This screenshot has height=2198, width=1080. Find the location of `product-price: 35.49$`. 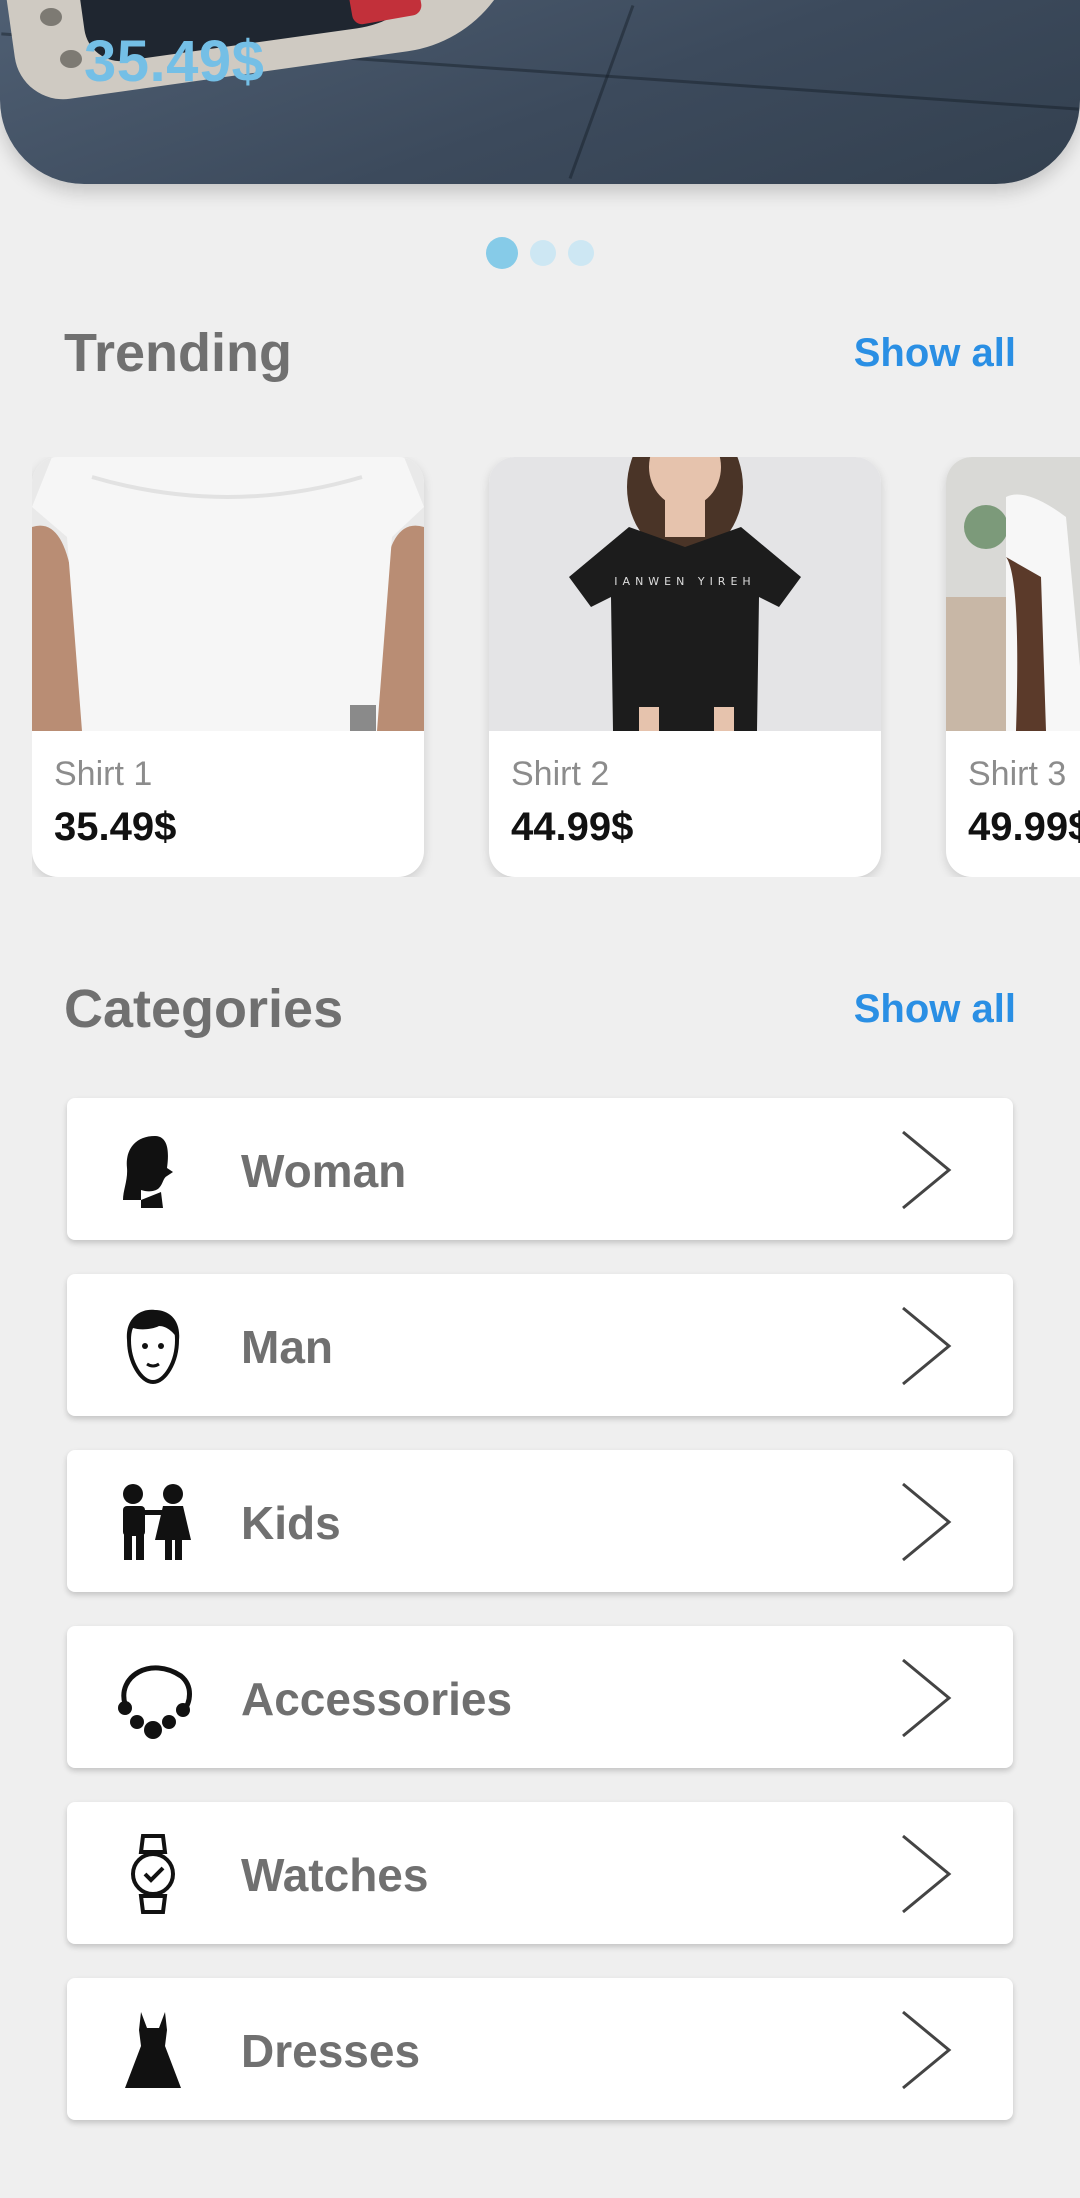

product-price: 35.49$ is located at coordinates (115, 827).